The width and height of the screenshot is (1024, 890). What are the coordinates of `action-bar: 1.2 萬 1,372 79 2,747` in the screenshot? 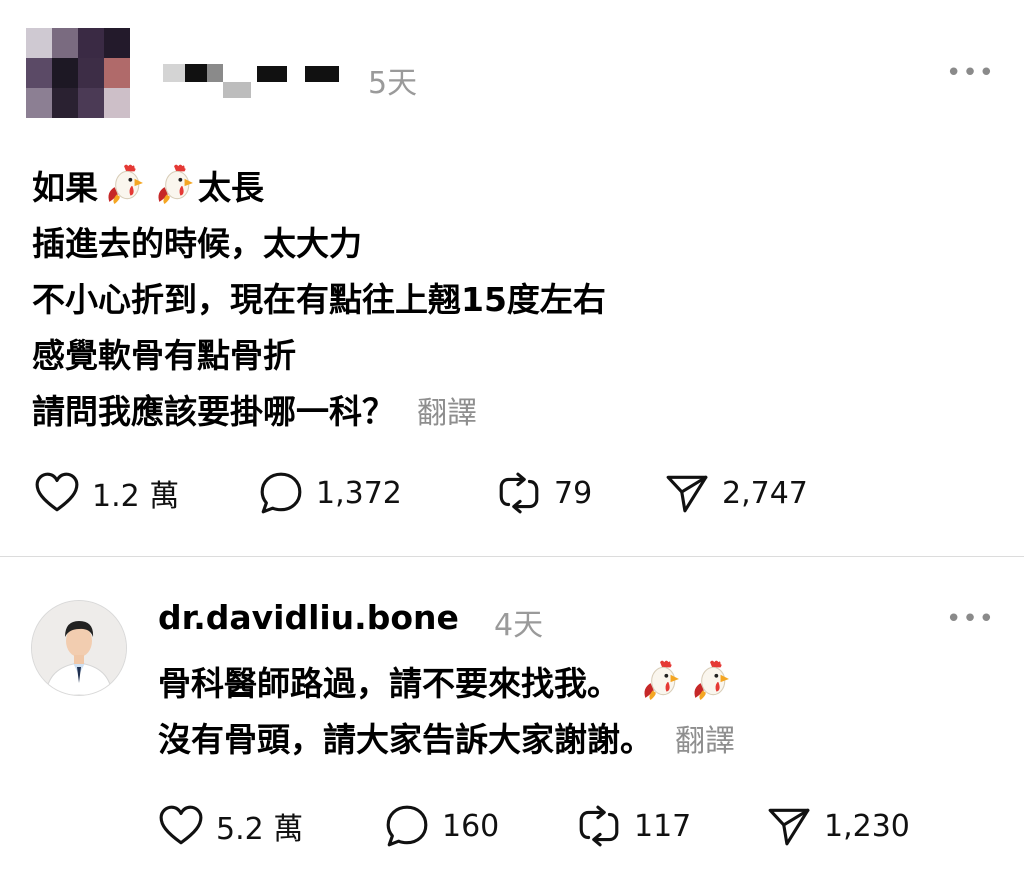 It's located at (514, 493).